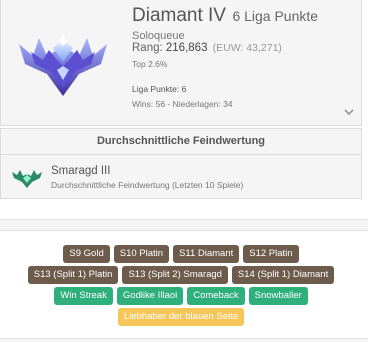  I want to click on tag-s10-platin: S10 Platin, so click(141, 254).